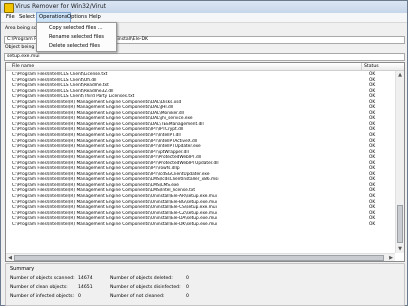  Describe the element at coordinates (10, 257) in the screenshot. I see `scroll-left-arrow-icon: ◀` at that location.